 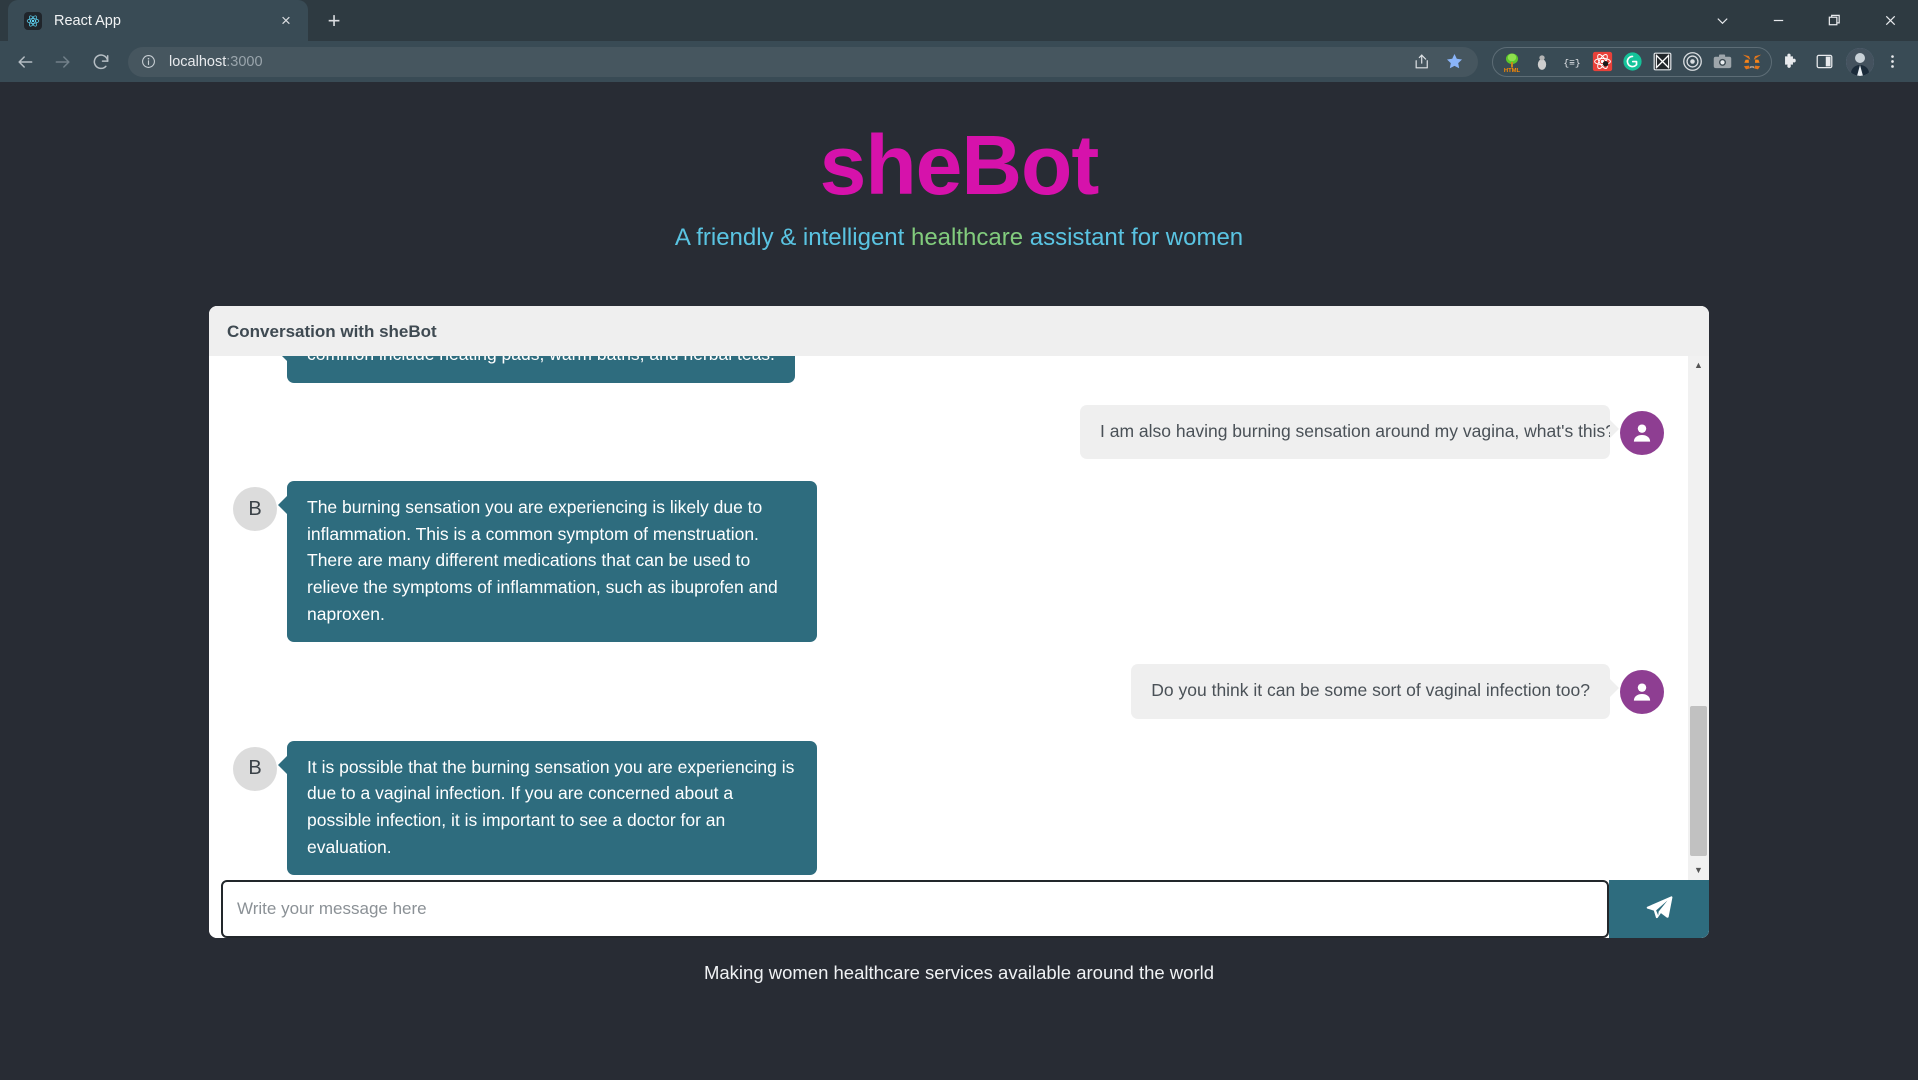 I want to click on tab-close-icon: ×, so click(x=286, y=21).